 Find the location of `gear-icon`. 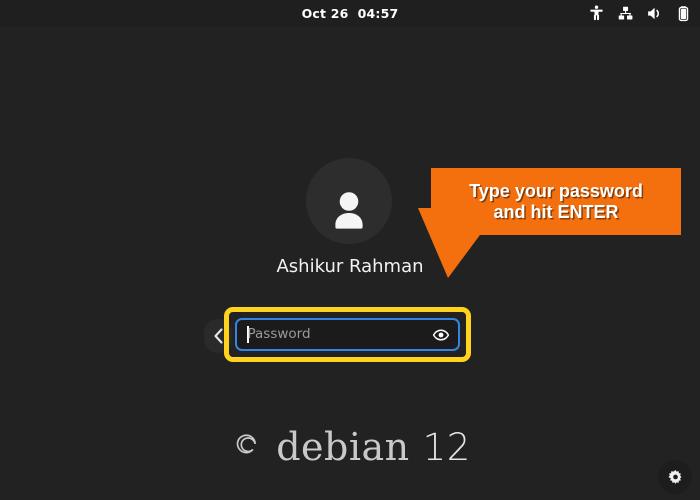

gear-icon is located at coordinates (674, 476).